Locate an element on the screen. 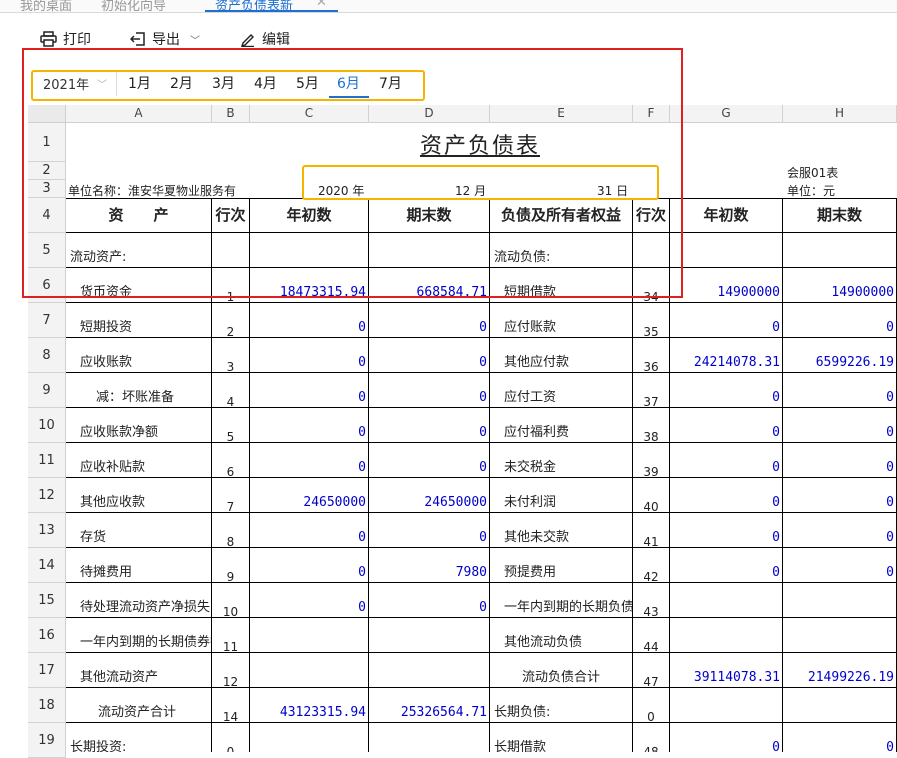  cell-C: 18473315.94 is located at coordinates (309, 285).